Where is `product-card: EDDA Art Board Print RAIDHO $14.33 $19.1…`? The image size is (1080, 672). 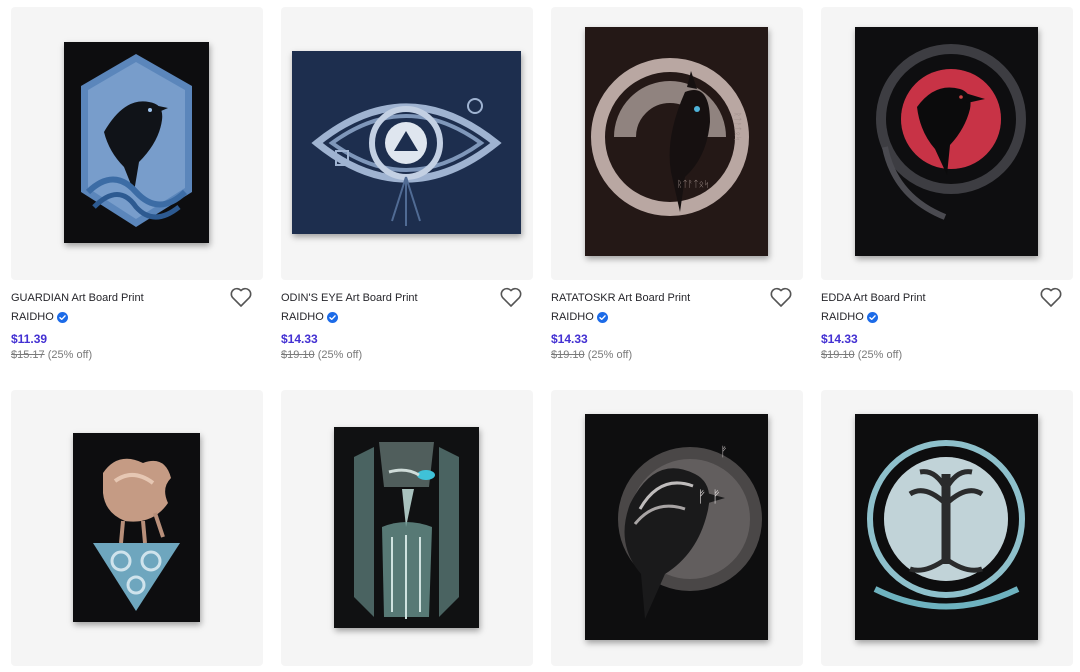 product-card: EDDA Art Board Print RAIDHO $14.33 $19.1… is located at coordinates (947, 189).